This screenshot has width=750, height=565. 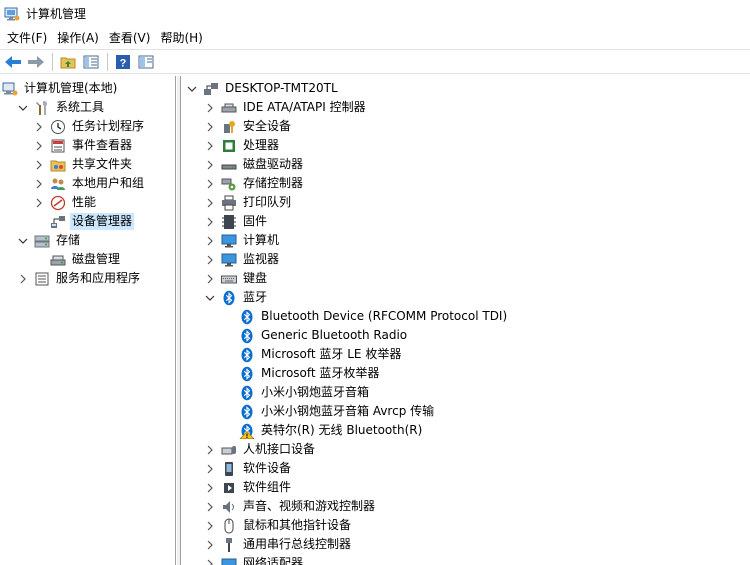 I want to click on network-adapter-icon, so click(x=229, y=560).